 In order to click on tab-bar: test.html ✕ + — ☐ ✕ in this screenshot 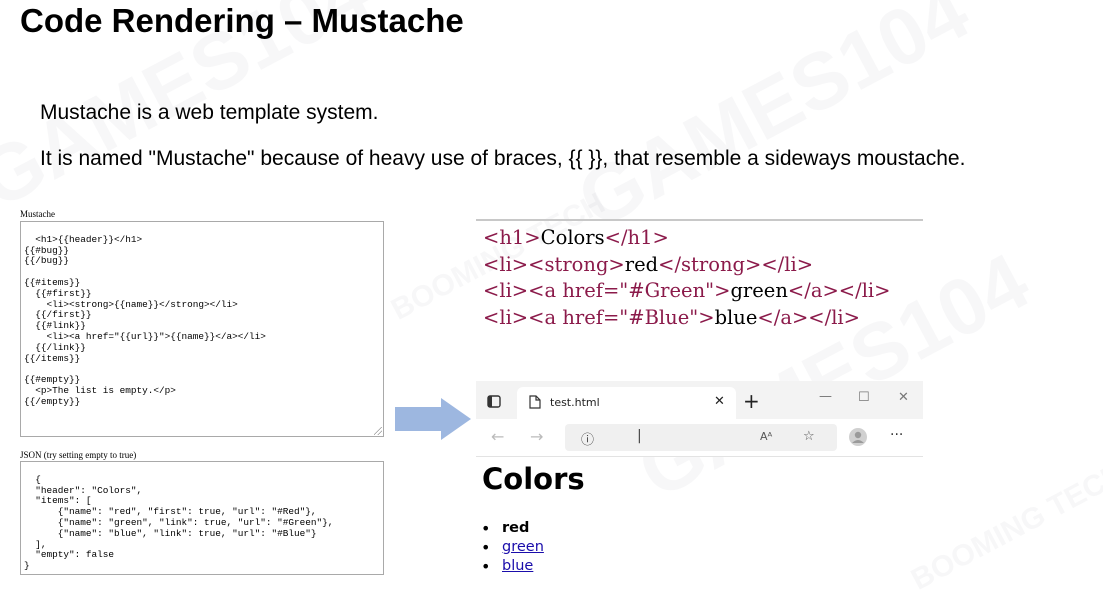, I will do `click(699, 400)`.